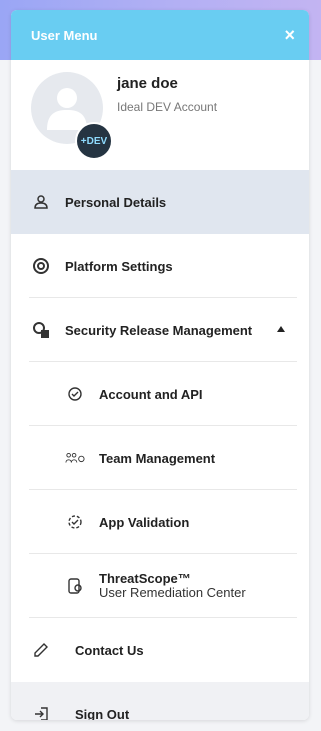 The width and height of the screenshot is (321, 731). I want to click on menu-item-security-release-management: Security Release Management, so click(160, 330).